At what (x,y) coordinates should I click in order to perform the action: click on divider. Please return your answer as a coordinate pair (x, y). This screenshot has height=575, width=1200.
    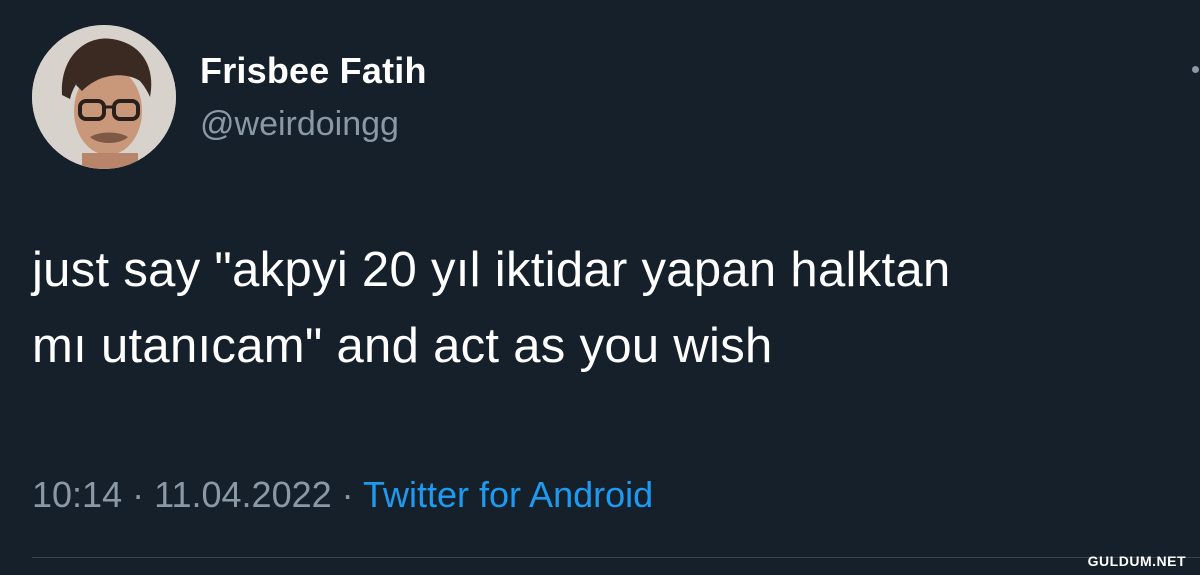
    Looking at the image, I should click on (616, 557).